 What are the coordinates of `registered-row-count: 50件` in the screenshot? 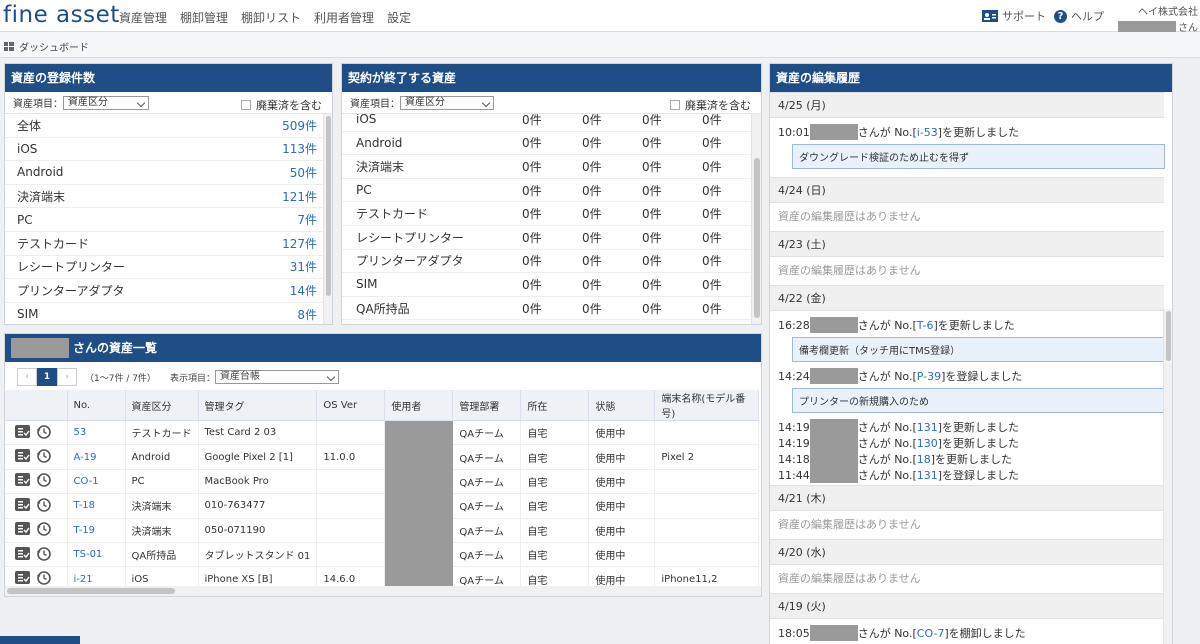 It's located at (303, 172).